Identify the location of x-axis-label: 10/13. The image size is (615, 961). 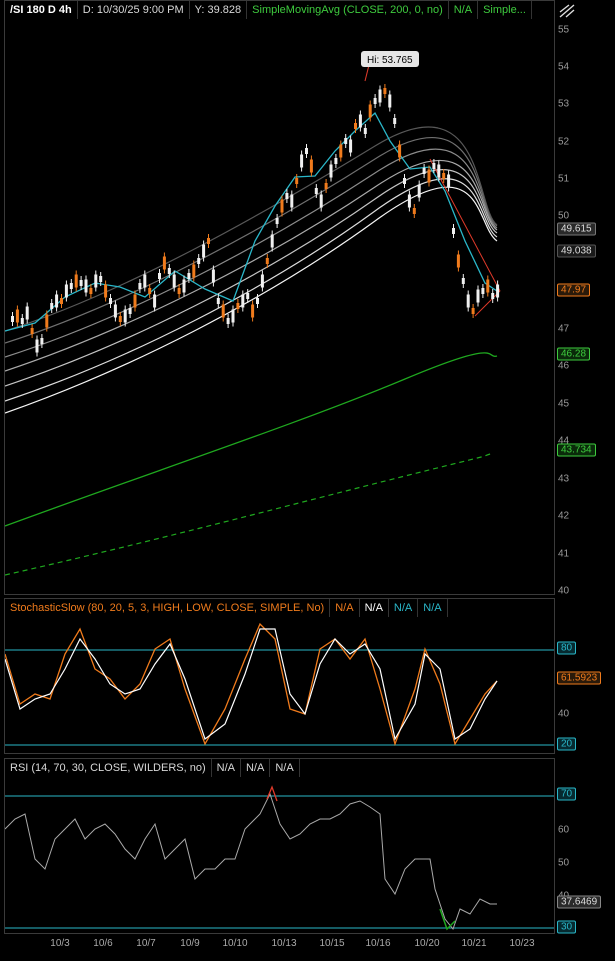
(284, 943).